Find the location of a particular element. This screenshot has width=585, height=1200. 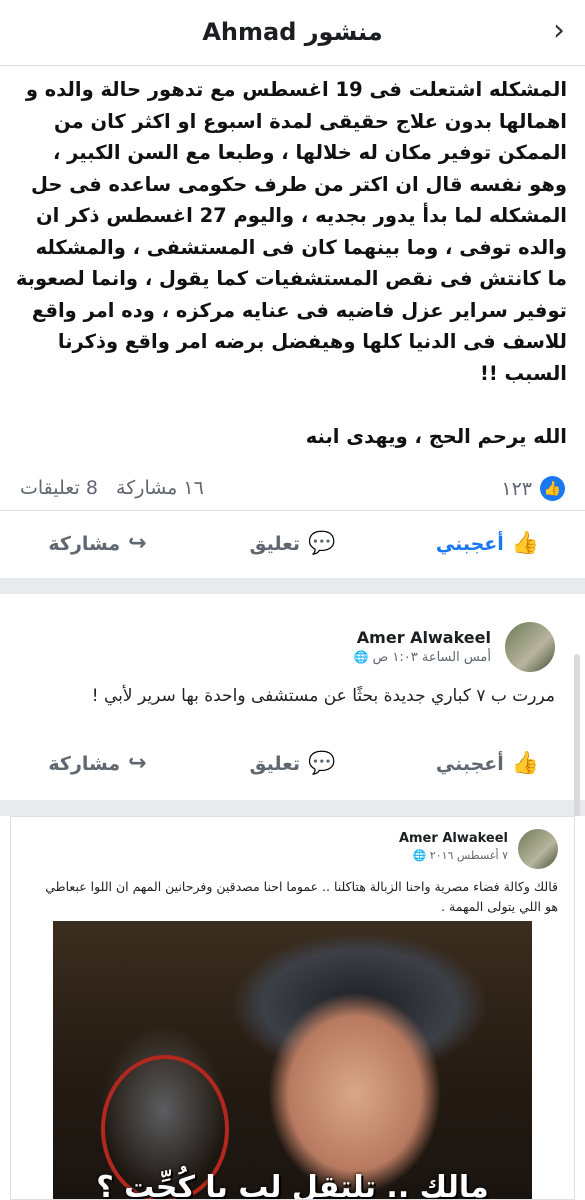

engagement-counts: ١٦ مشاركة 8 تعليقات is located at coordinates (112, 488).